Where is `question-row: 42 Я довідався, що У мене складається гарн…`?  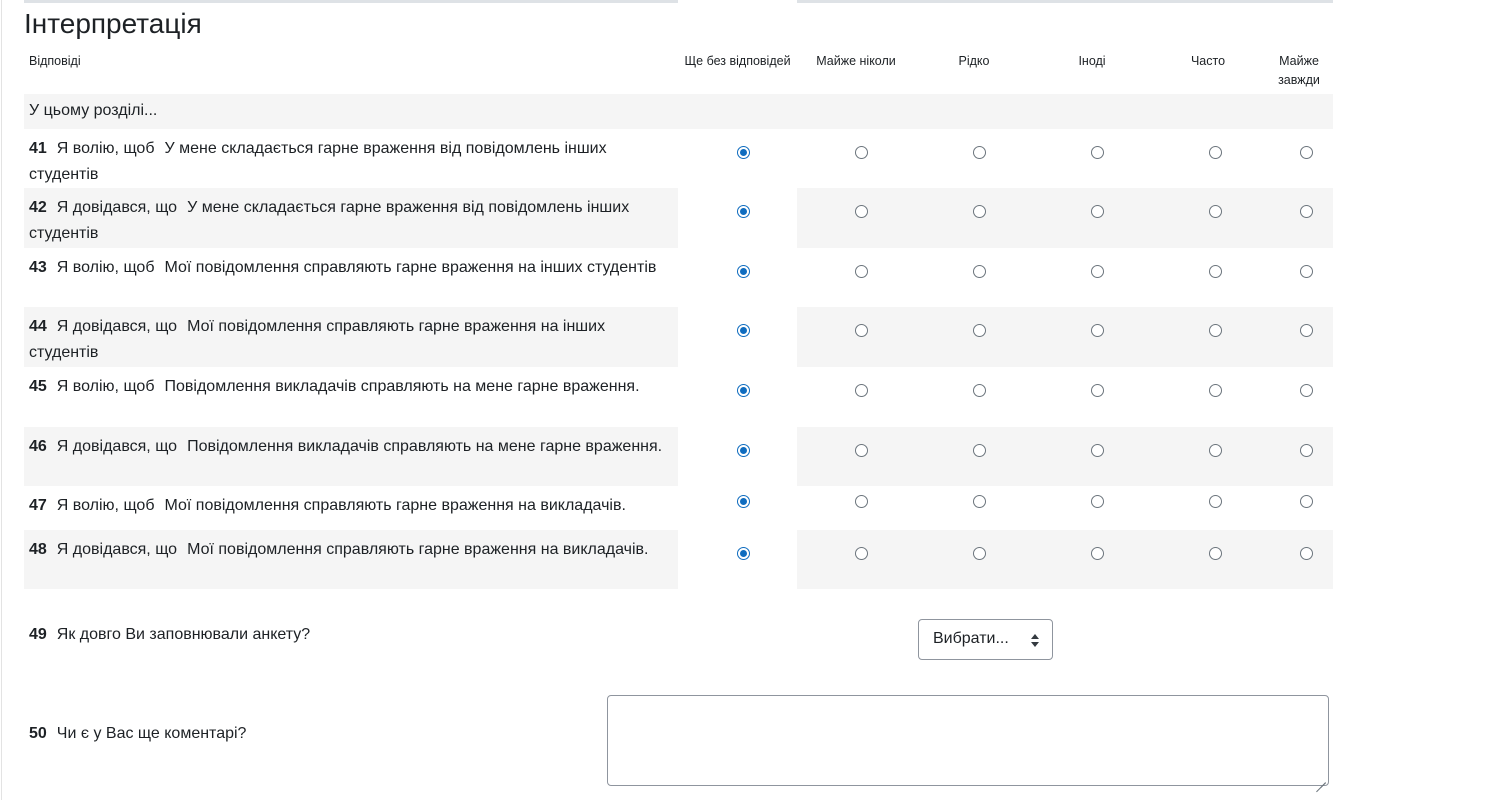 question-row: 42 Я довідався, що У мене складається гарн… is located at coordinates (678, 218).